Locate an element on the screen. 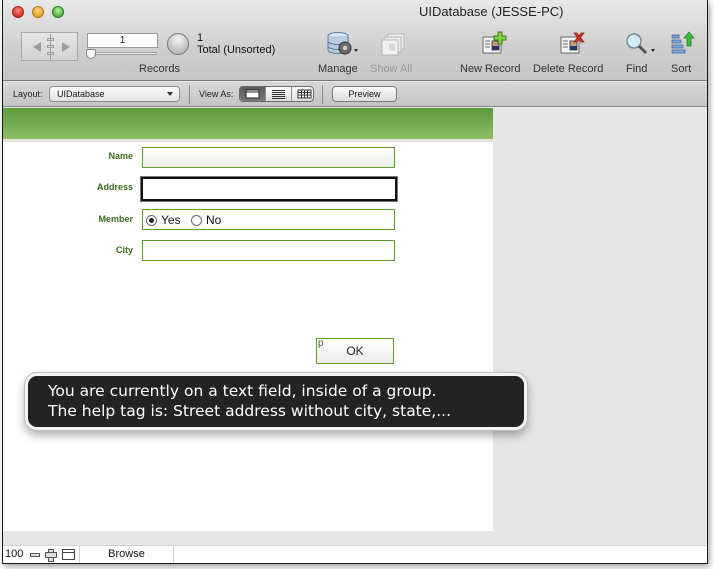  chevron-down-icon is located at coordinates (170, 94).